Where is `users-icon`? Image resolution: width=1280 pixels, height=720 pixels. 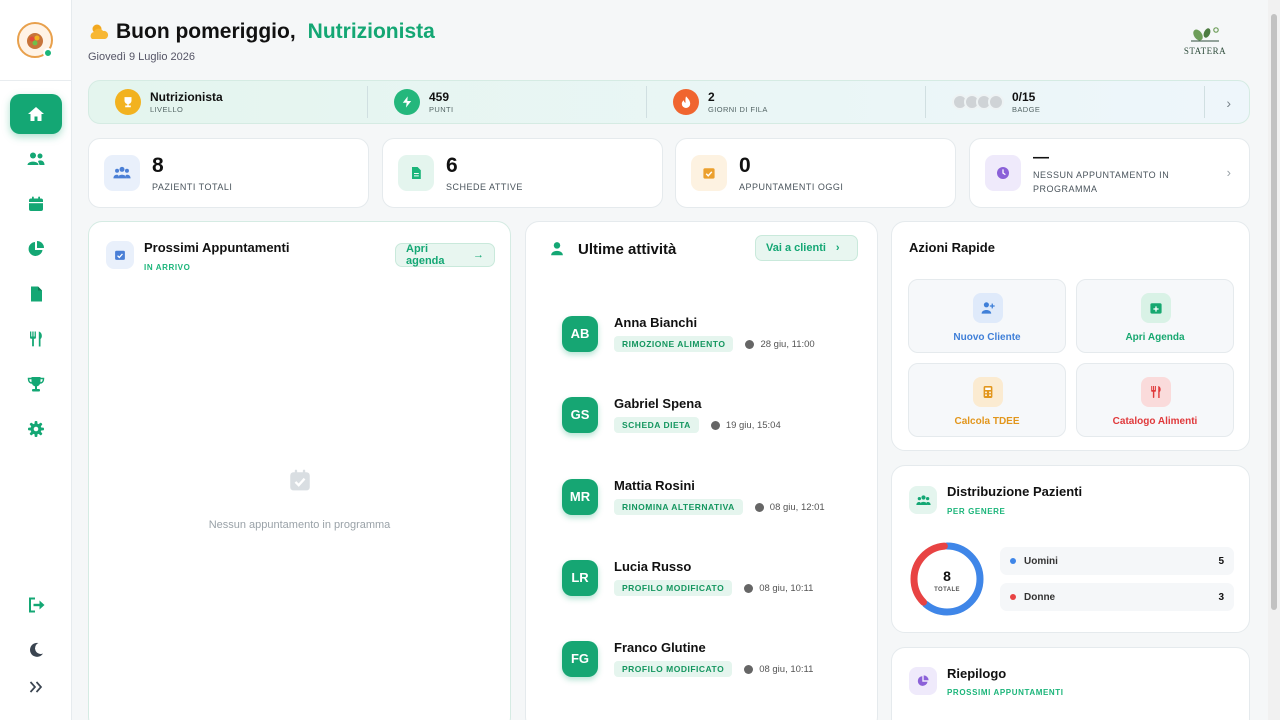
users-icon is located at coordinates (122, 172).